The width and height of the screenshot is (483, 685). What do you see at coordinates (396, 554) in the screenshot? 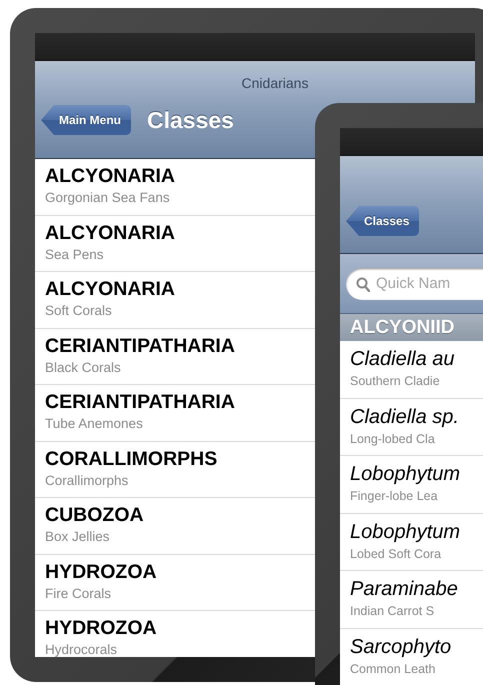
I see `item-subtitle: Lobed Soft Cora` at bounding box center [396, 554].